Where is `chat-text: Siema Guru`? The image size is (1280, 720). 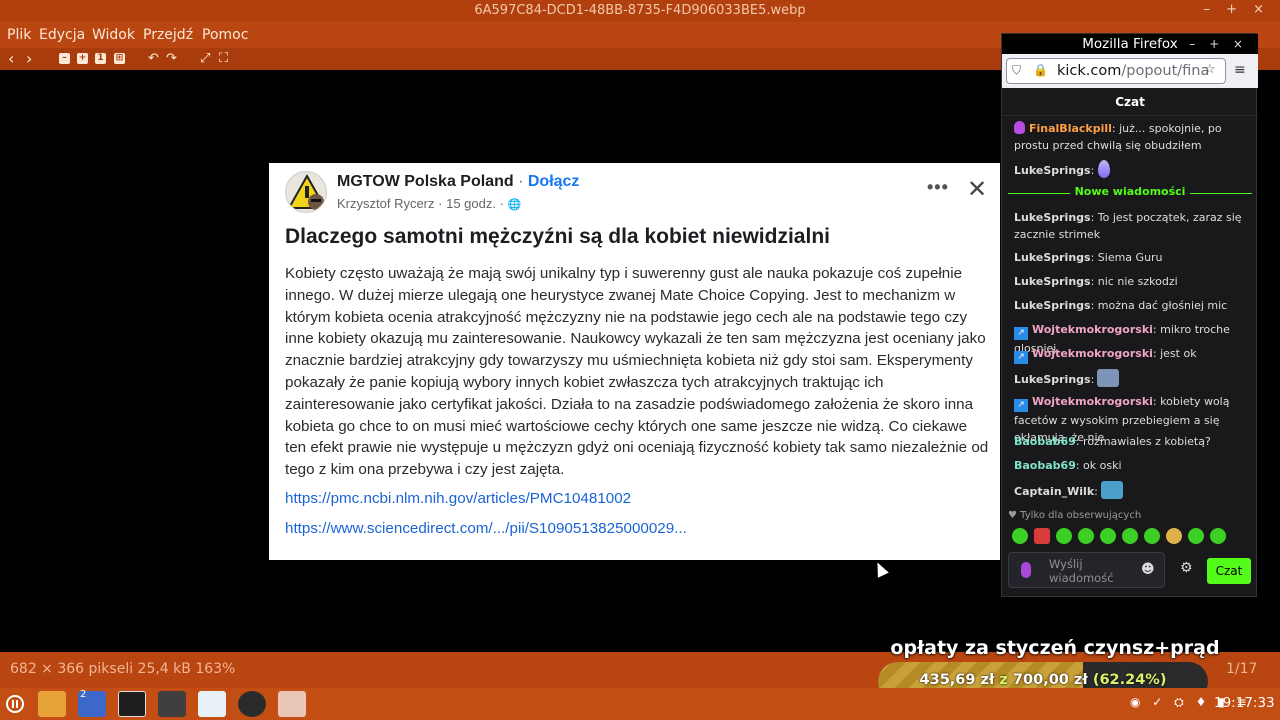 chat-text: Siema Guru is located at coordinates (1130, 257).